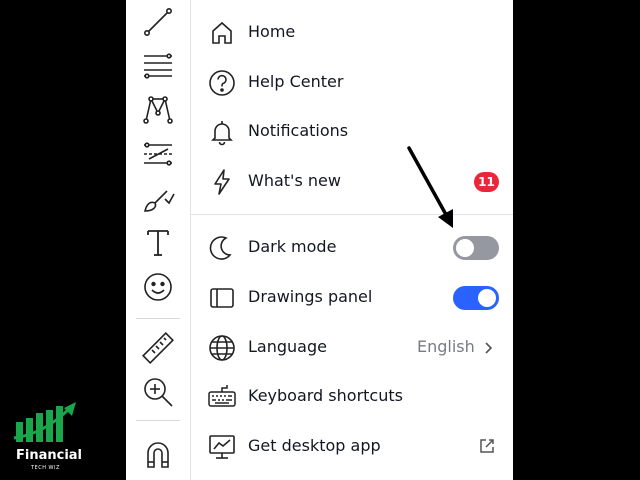 This screenshot has width=640, height=480. What do you see at coordinates (476, 248) in the screenshot?
I see `dark-mode-toggle` at bounding box center [476, 248].